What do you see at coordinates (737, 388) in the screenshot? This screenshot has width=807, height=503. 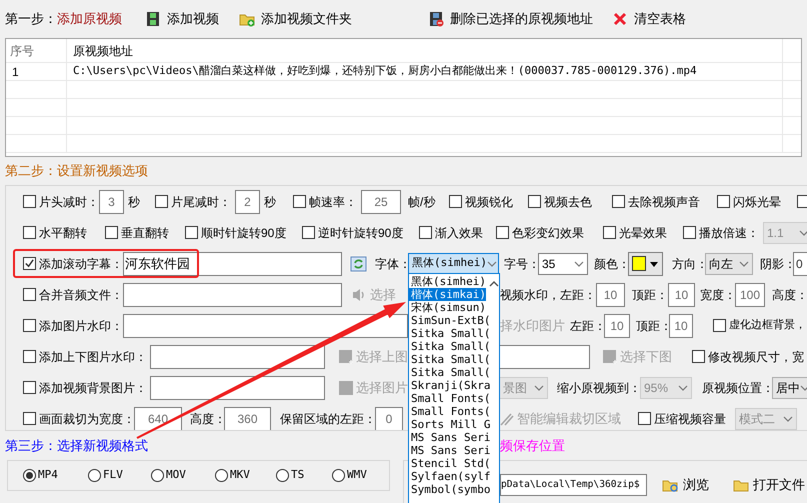 I see `field-label: 原视频位置：` at bounding box center [737, 388].